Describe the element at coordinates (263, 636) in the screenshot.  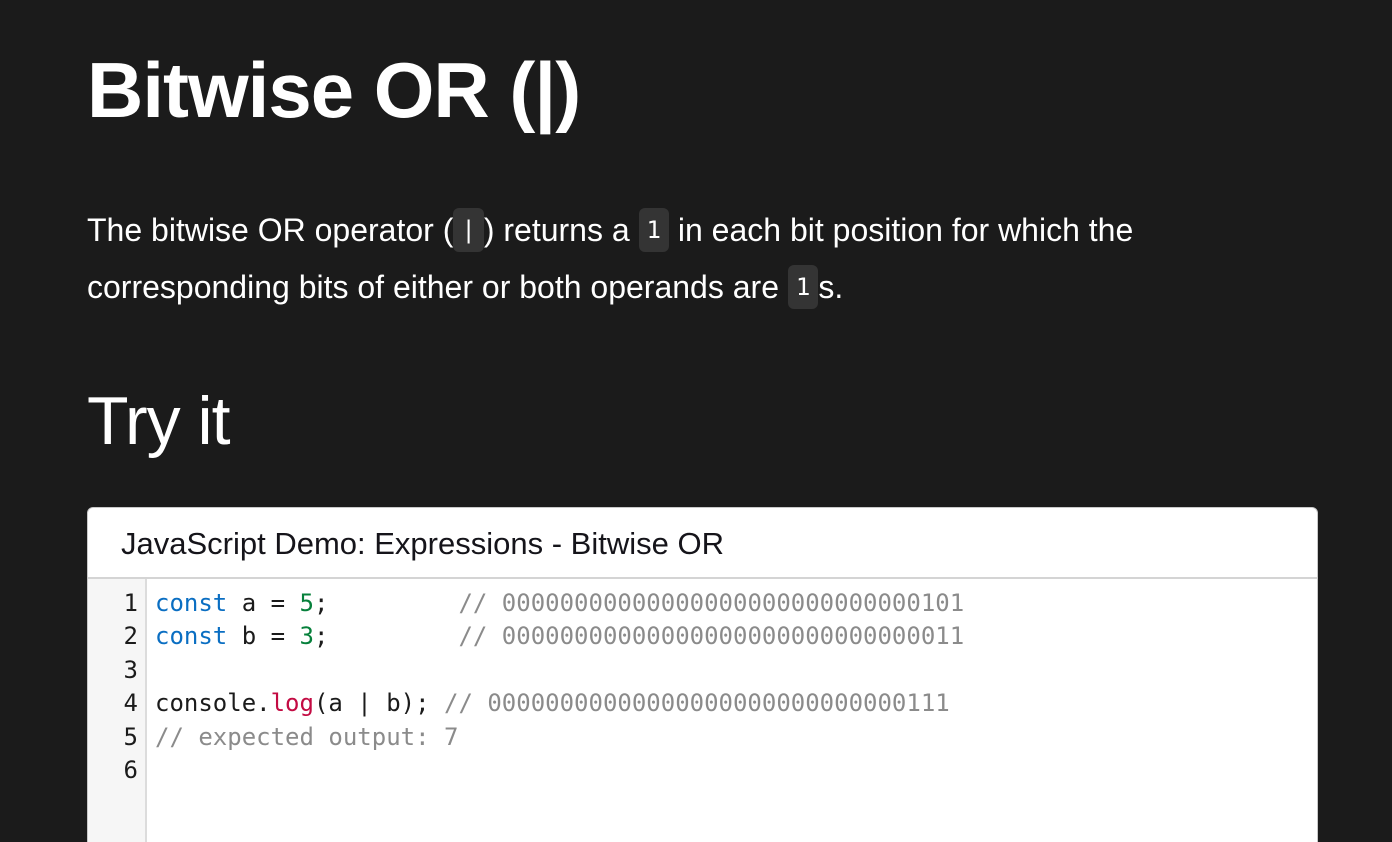
I see `code-text: b =` at that location.